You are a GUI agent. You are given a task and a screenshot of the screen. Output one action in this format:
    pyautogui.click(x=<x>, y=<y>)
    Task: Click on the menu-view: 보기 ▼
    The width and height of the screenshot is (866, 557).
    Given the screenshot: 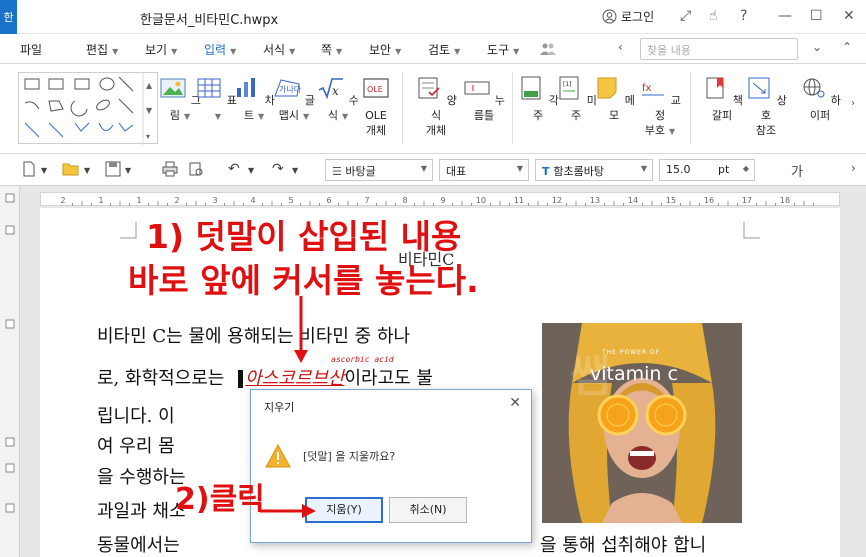 What is the action you would take?
    pyautogui.click(x=161, y=49)
    